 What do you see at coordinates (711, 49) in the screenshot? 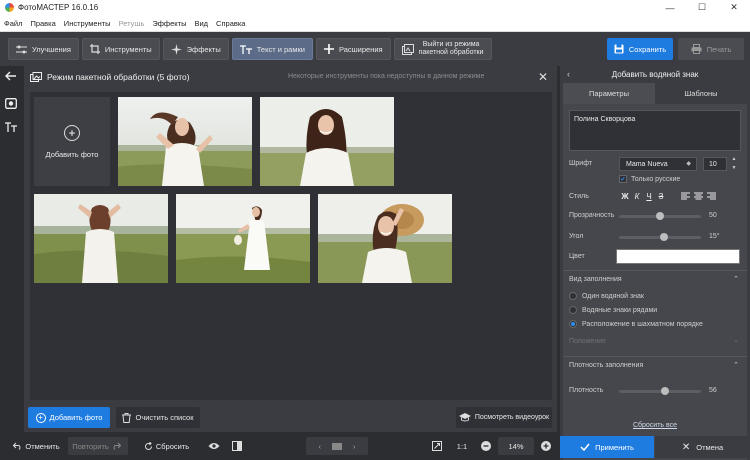
I see `print-button: Печать` at bounding box center [711, 49].